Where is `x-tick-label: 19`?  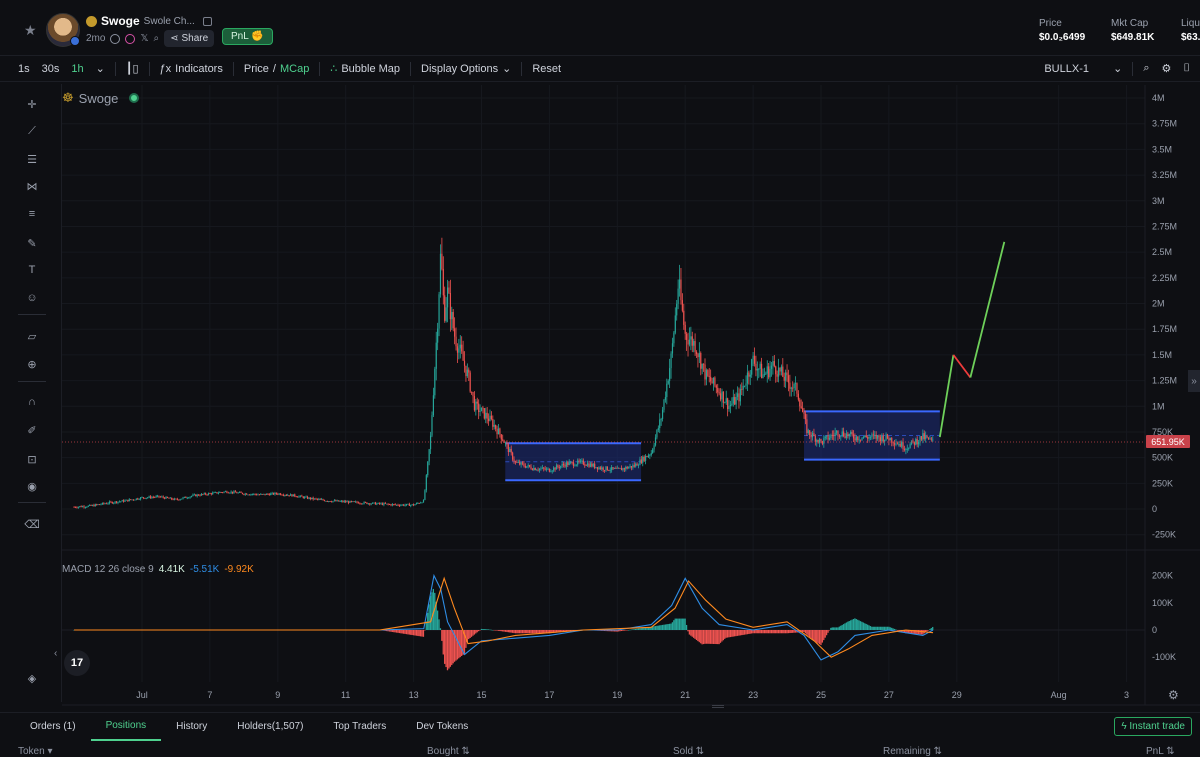
x-tick-label: 19 is located at coordinates (617, 695).